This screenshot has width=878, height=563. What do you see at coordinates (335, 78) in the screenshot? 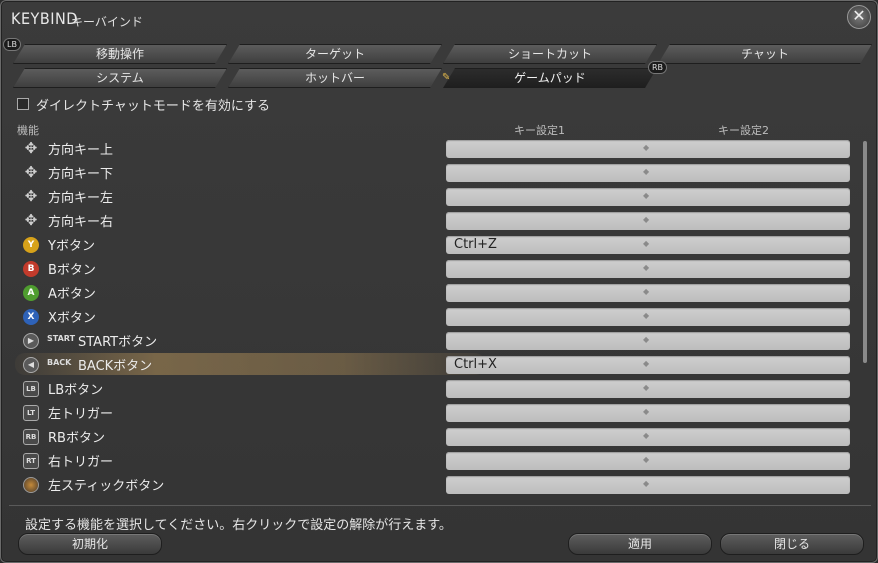
I see `tab-hotbar: ホットバー` at bounding box center [335, 78].